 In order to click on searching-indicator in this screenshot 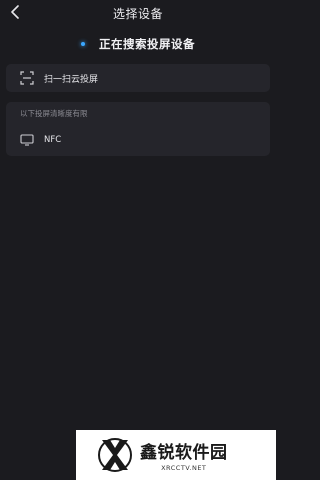, I will do `click(83, 44)`.